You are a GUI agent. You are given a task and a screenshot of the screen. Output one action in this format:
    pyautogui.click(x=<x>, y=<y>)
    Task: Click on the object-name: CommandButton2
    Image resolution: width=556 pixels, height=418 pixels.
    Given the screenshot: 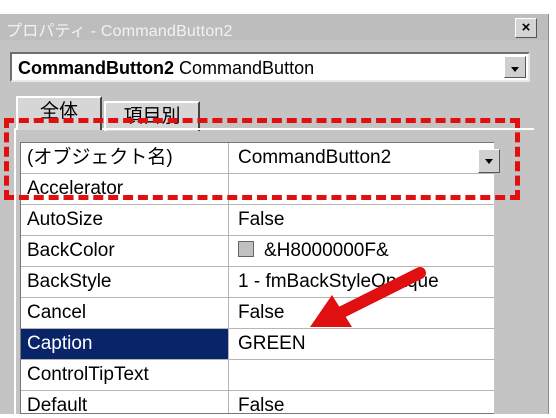 What is the action you would take?
    pyautogui.click(x=96, y=68)
    